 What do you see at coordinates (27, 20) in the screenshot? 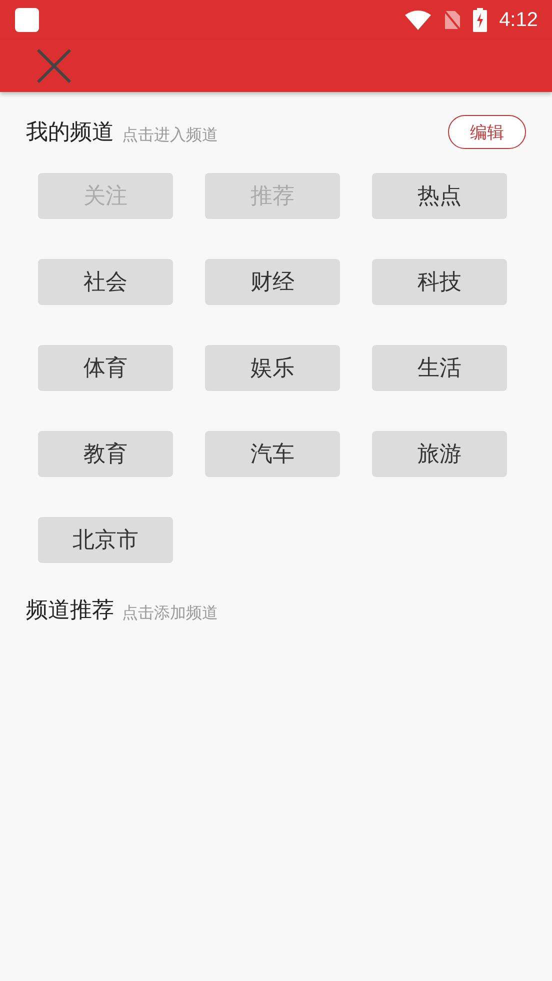
I see `app-icon` at bounding box center [27, 20].